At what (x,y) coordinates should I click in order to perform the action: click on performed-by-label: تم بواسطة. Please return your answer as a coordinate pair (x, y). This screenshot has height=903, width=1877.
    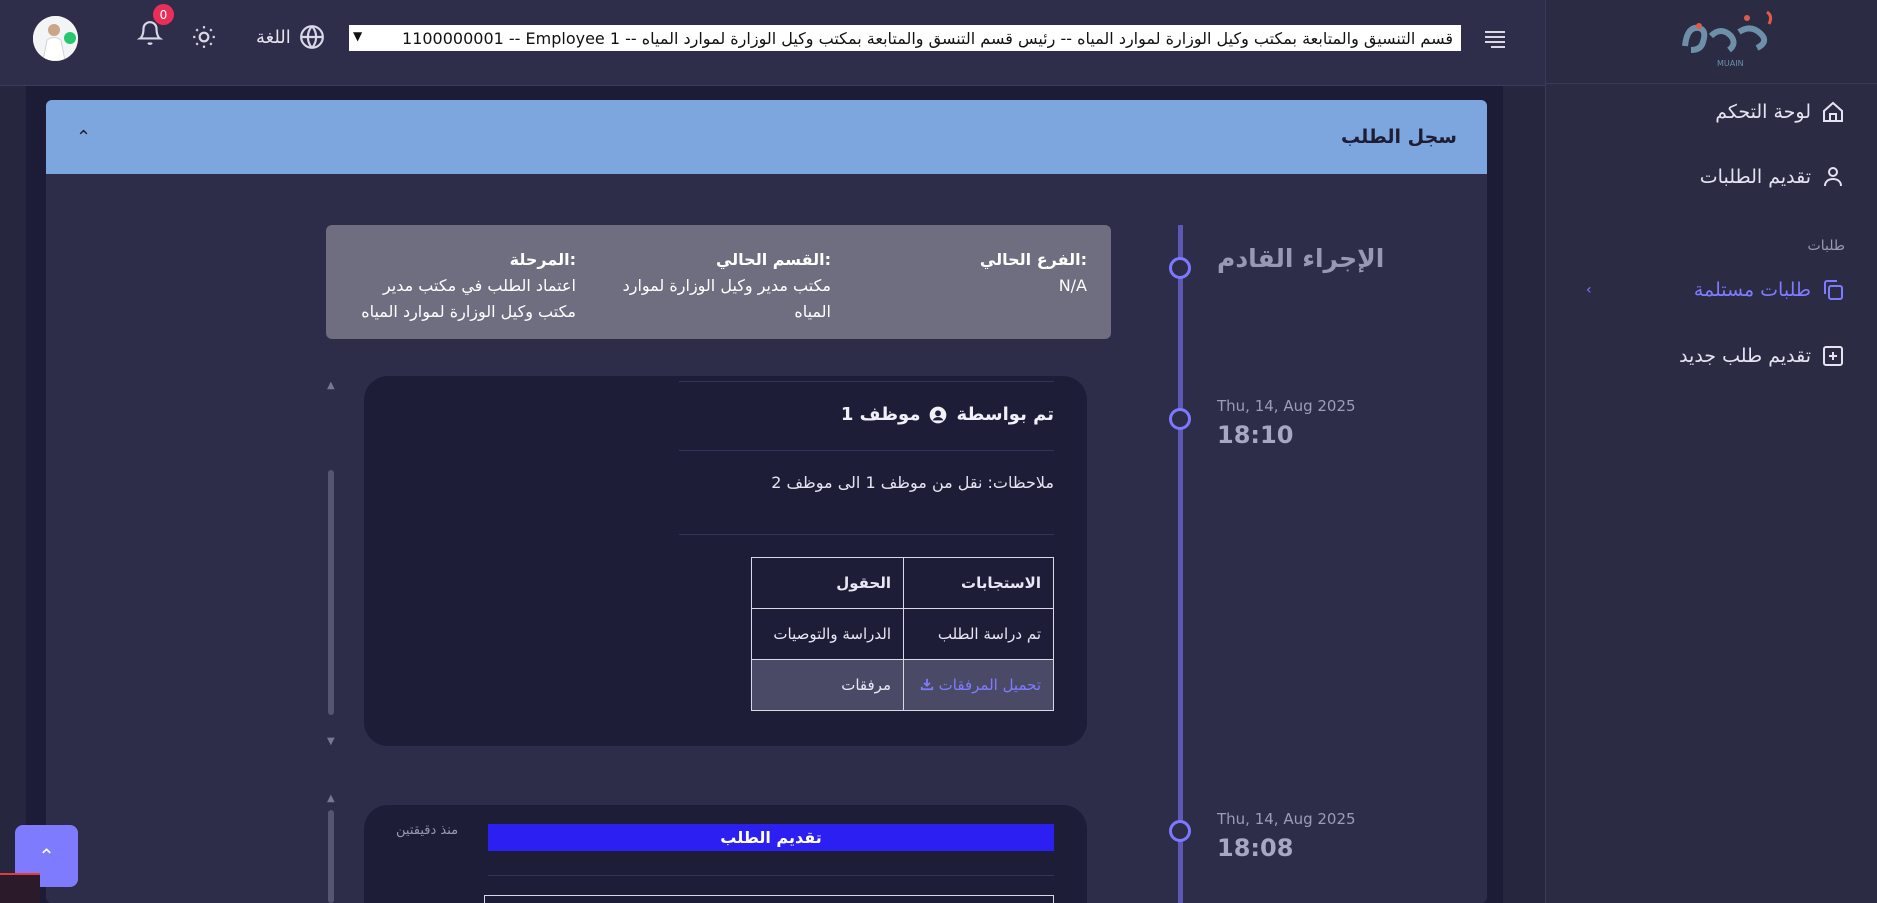
    Looking at the image, I should click on (1005, 414).